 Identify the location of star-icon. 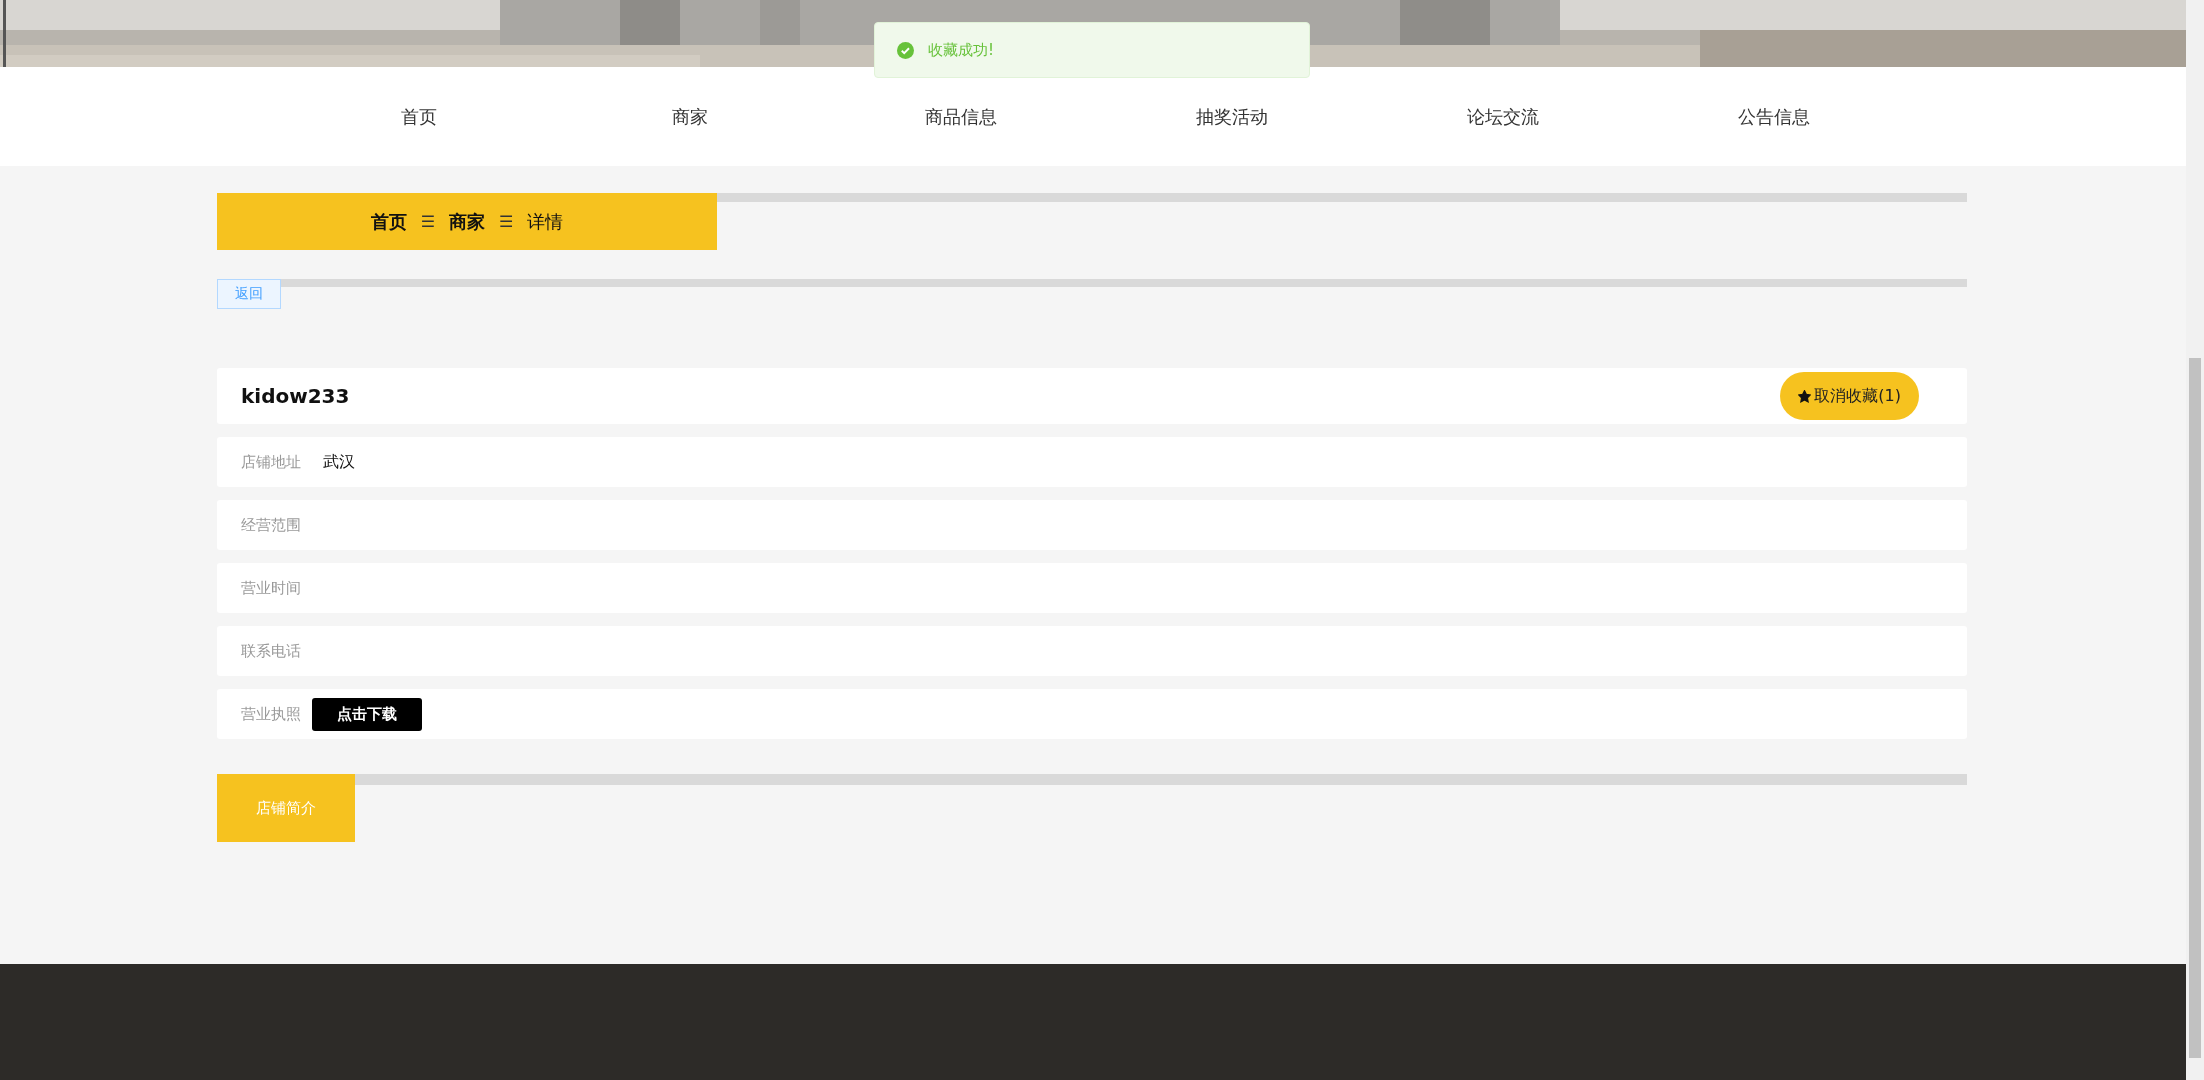
(1805, 396).